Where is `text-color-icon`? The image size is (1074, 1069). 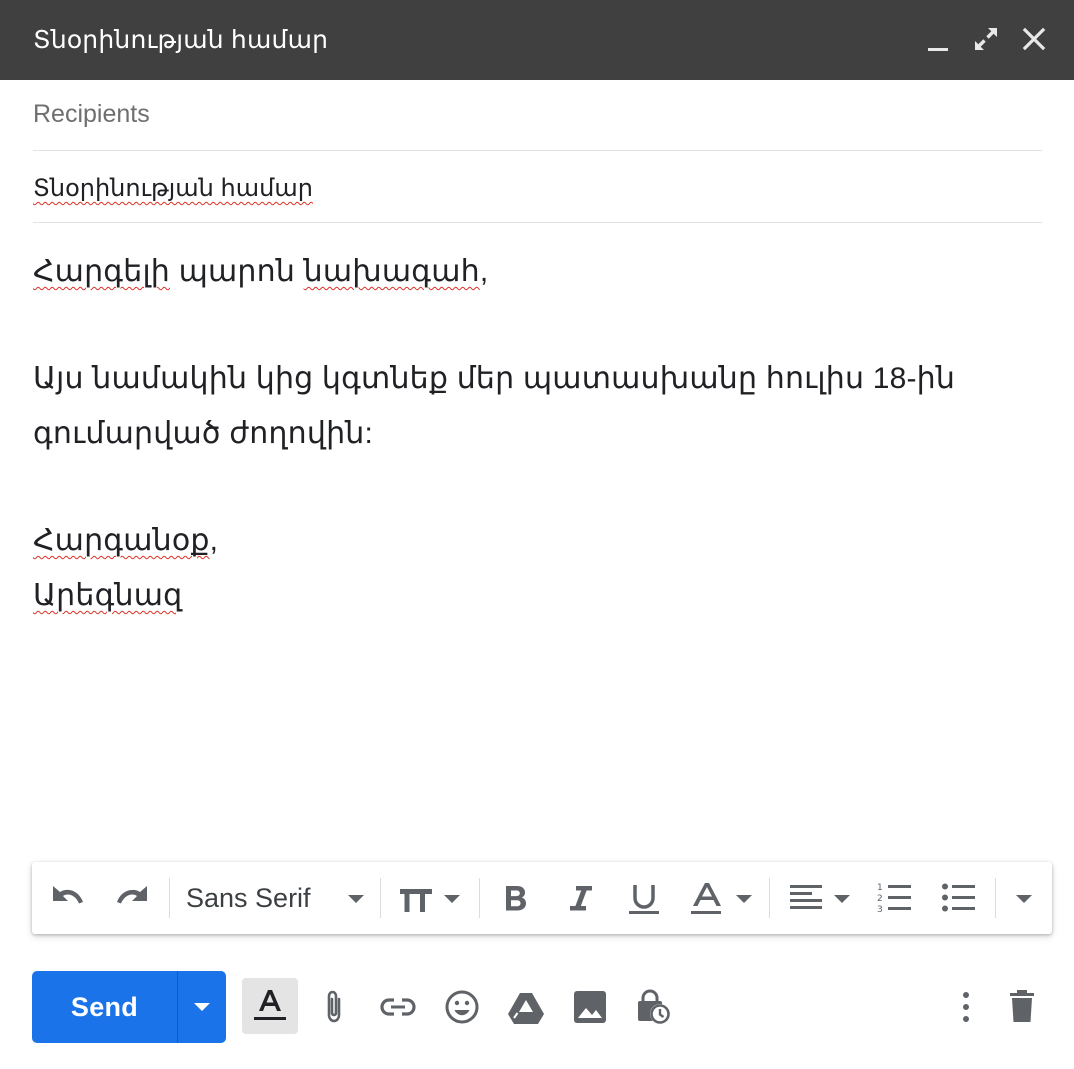
text-color-icon is located at coordinates (723, 898).